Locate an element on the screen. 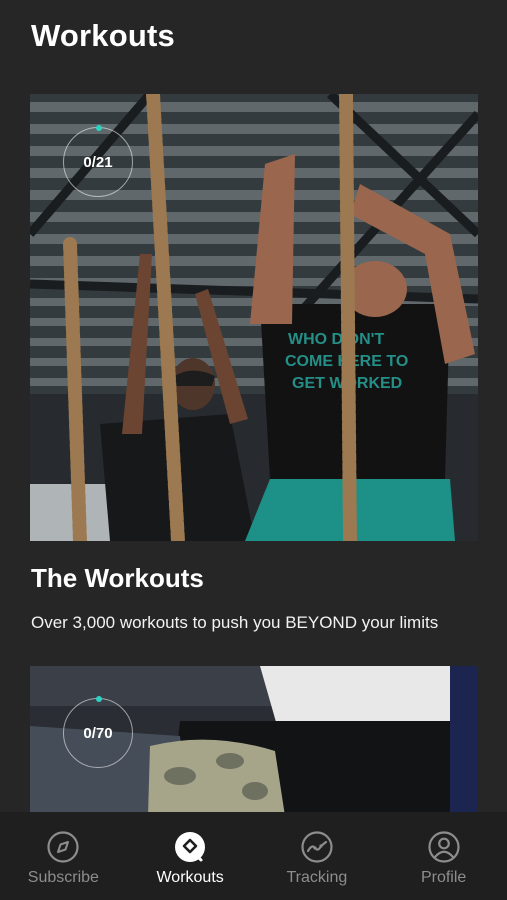 This screenshot has height=900, width=507. profile-icon is located at coordinates (444, 847).